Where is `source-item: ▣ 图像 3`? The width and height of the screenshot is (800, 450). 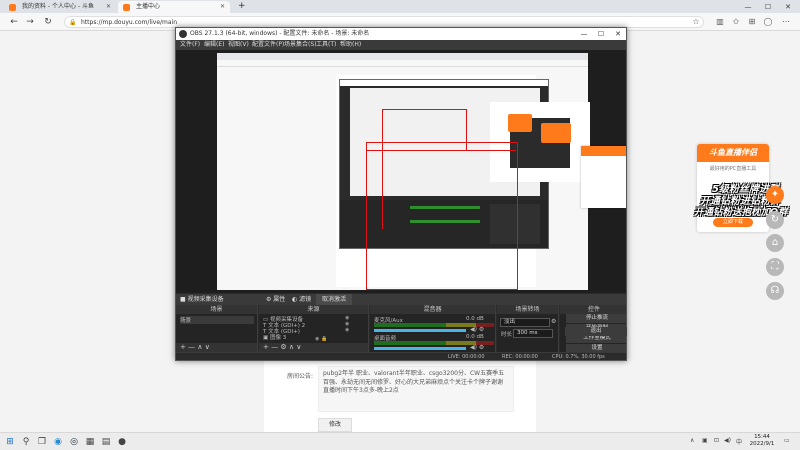
source-item: ▣ 图像 3 is located at coordinates (274, 337).